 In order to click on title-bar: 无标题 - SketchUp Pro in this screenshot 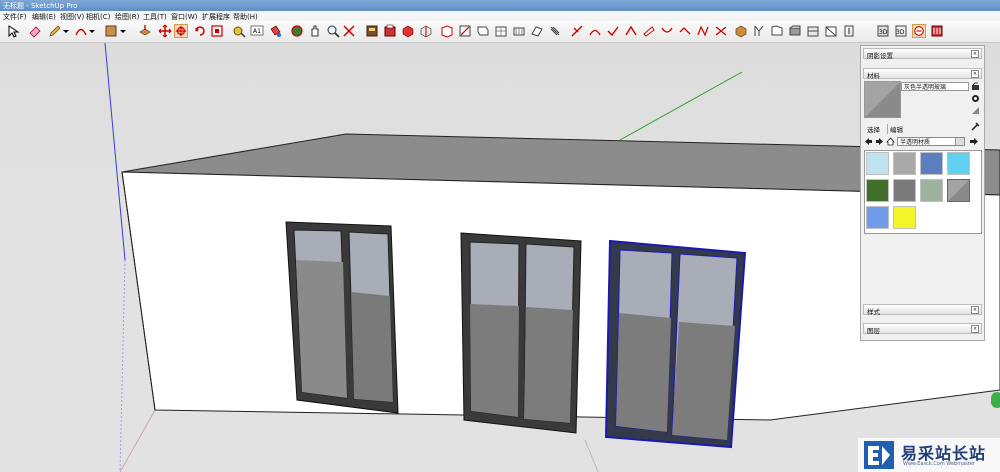, I will do `click(500, 5)`.